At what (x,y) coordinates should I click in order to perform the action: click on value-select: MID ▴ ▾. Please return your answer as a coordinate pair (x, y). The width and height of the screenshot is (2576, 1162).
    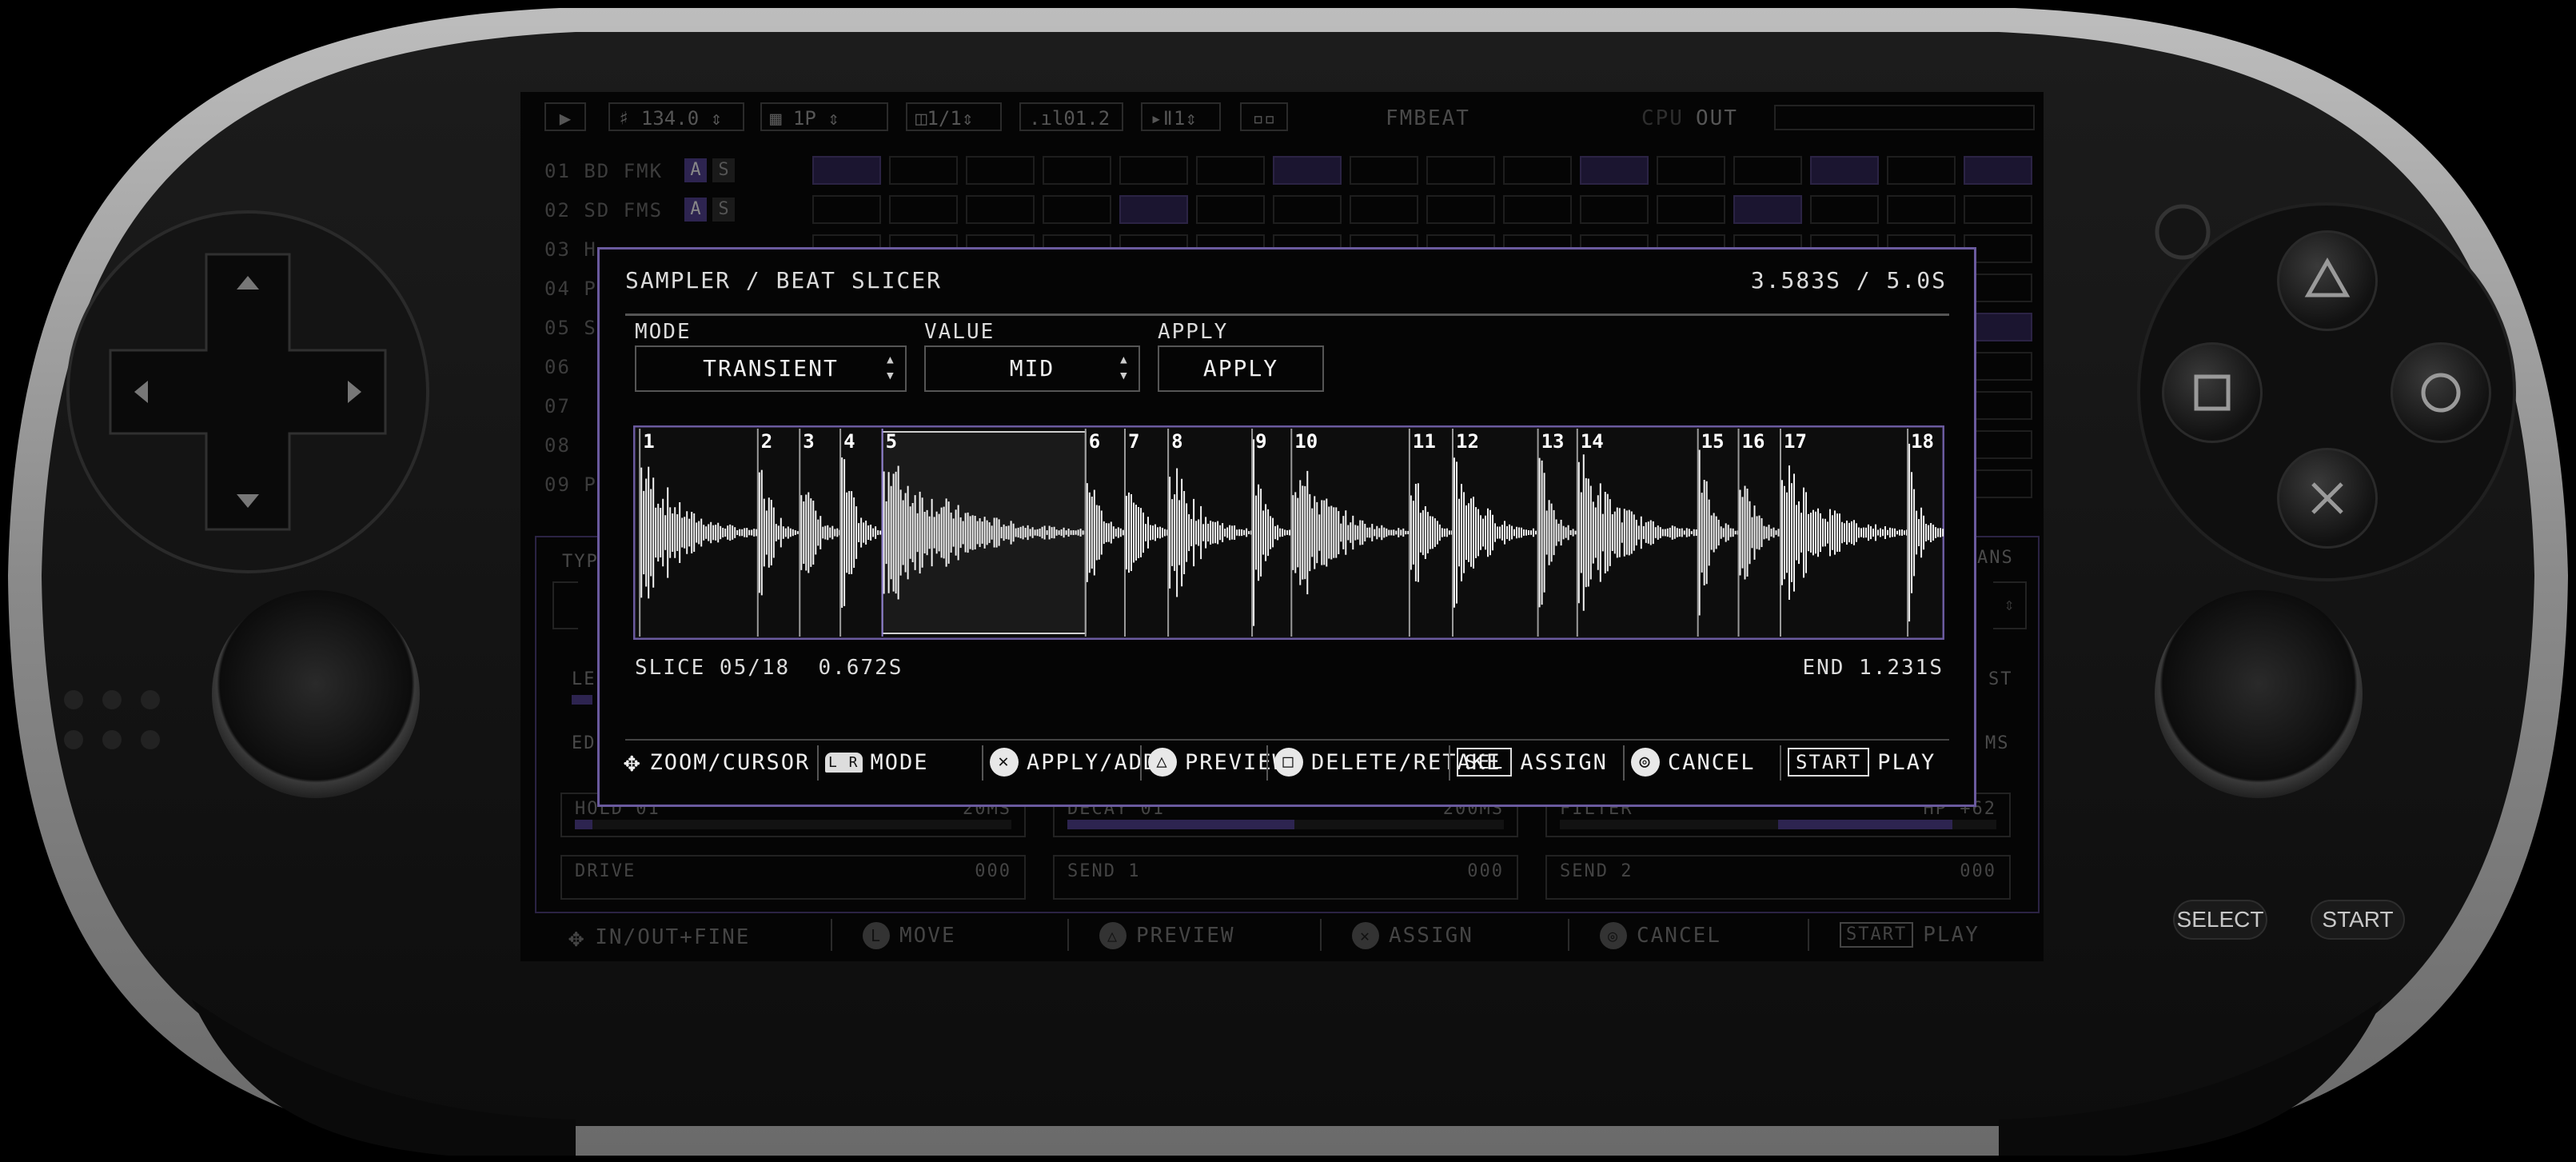
    Looking at the image, I should click on (1032, 368).